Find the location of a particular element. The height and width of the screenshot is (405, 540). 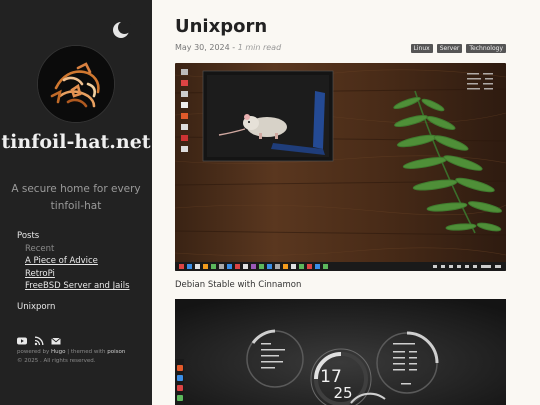

social-links is located at coordinates (39, 338).